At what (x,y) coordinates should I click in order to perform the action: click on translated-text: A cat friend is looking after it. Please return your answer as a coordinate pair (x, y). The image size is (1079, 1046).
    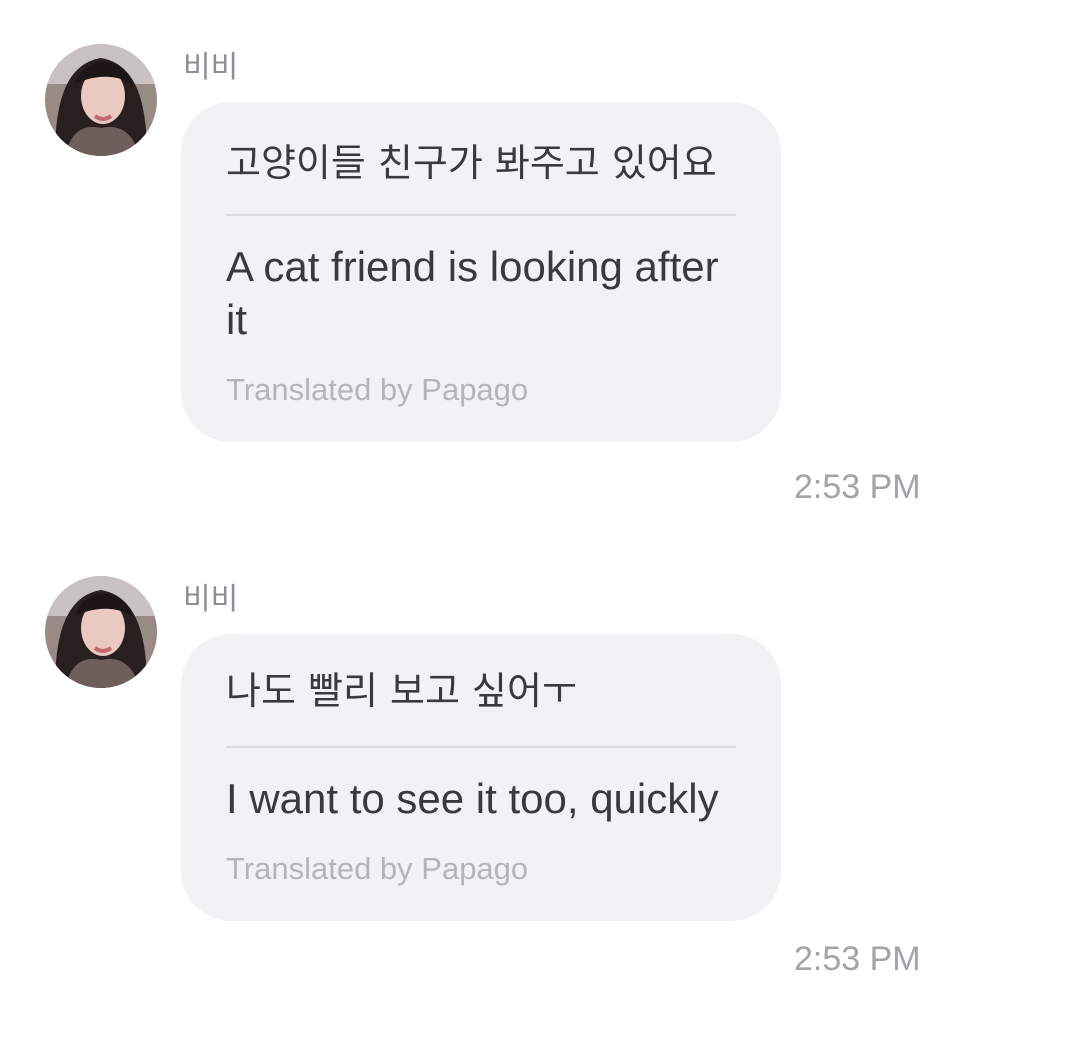
    Looking at the image, I should click on (472, 293).